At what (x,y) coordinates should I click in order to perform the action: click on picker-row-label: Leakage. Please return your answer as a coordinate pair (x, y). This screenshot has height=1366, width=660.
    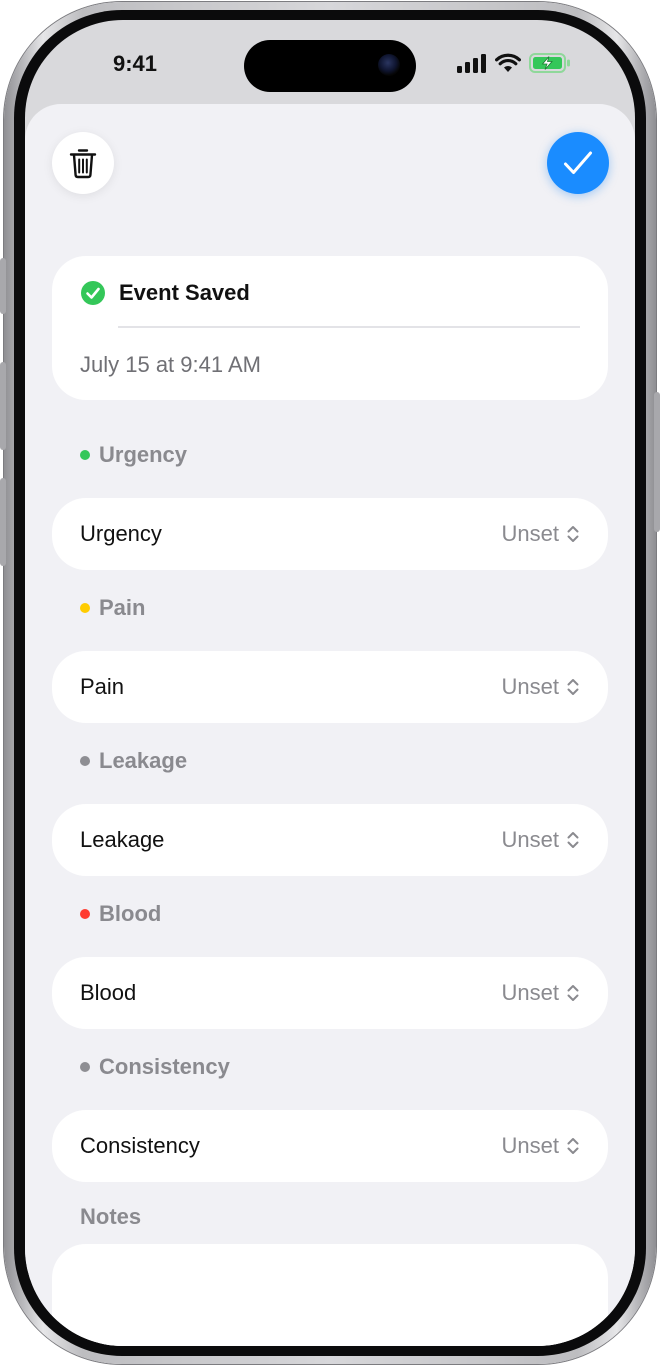
    Looking at the image, I should click on (122, 839).